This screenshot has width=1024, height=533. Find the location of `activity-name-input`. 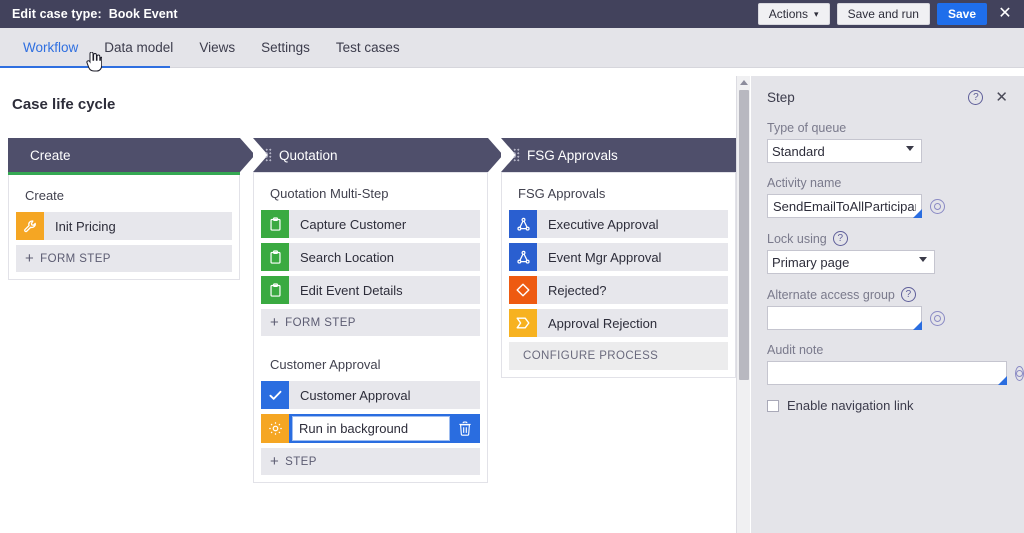

activity-name-input is located at coordinates (844, 206).